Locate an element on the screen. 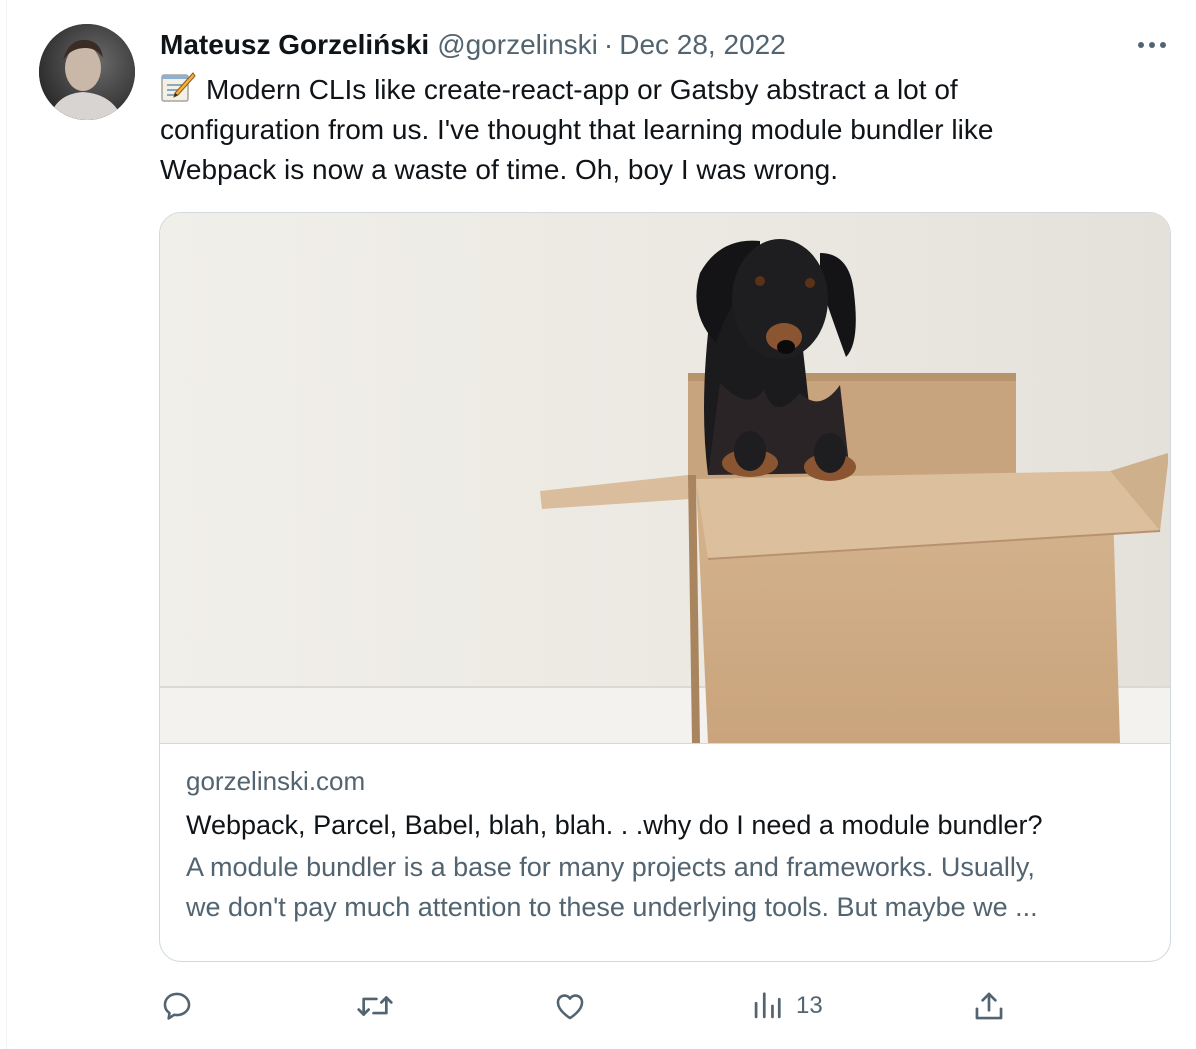 The height and width of the screenshot is (1049, 1196). more-icon is located at coordinates (1152, 45).